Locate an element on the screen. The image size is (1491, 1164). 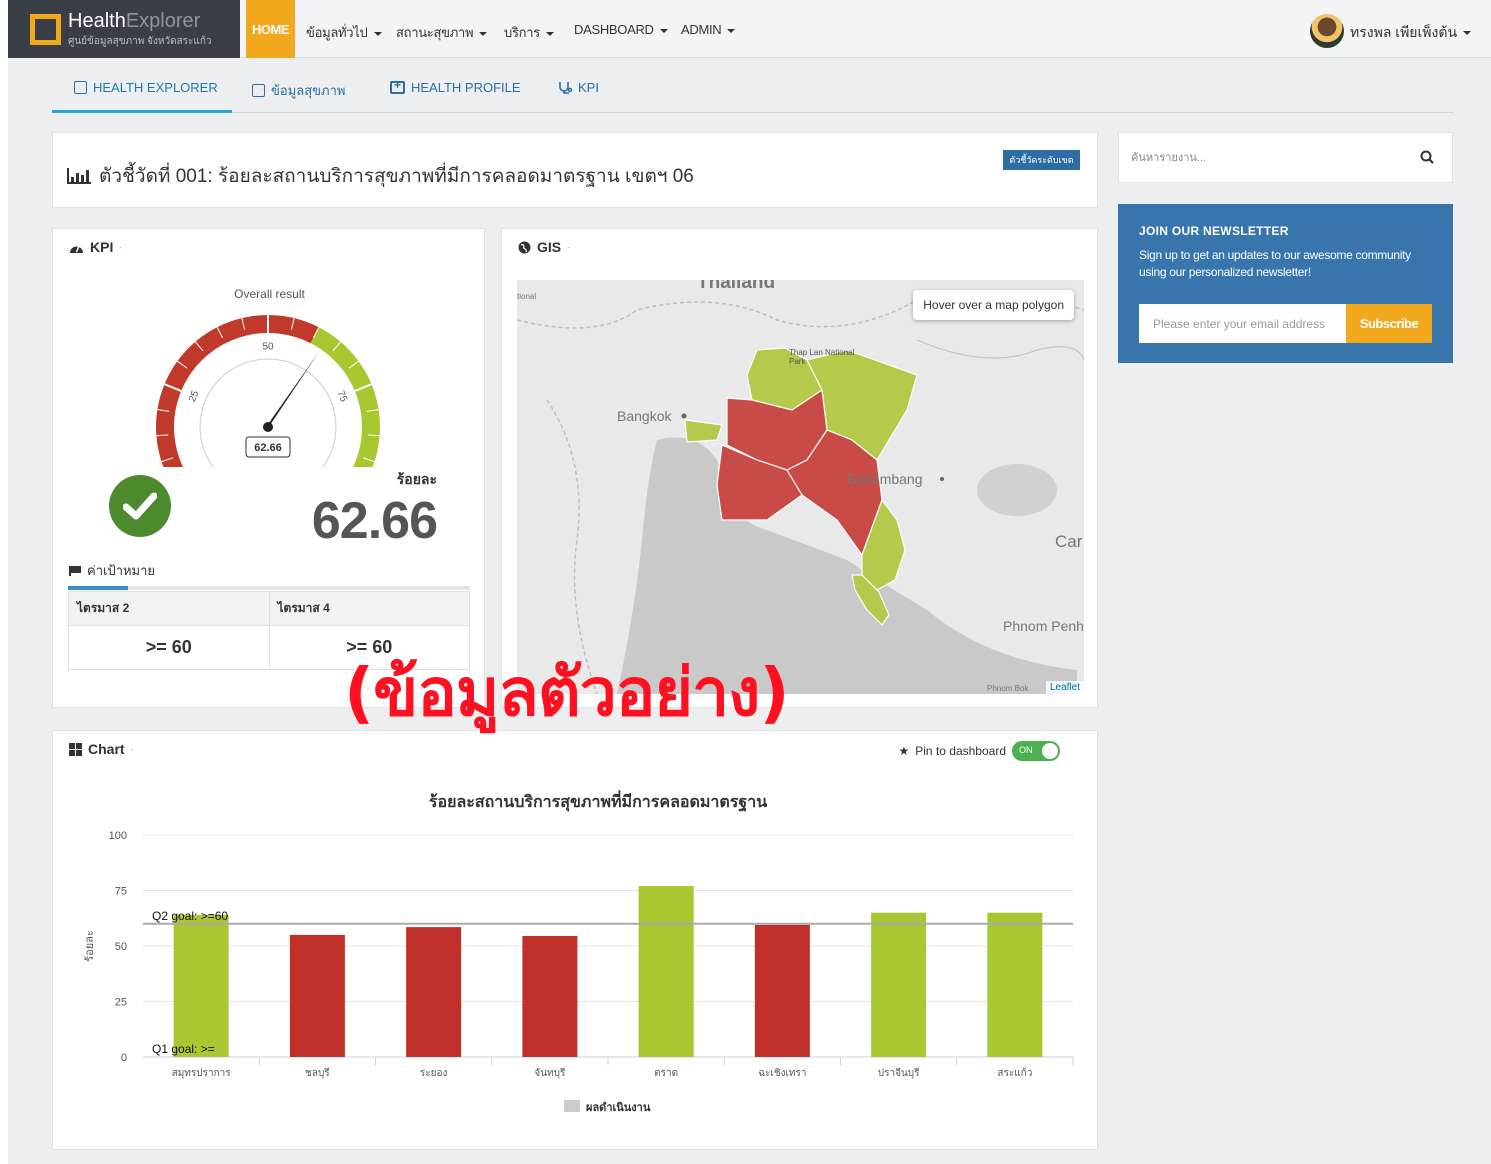
kpi-gauge: 025507510062.66 is located at coordinates (268, 390).